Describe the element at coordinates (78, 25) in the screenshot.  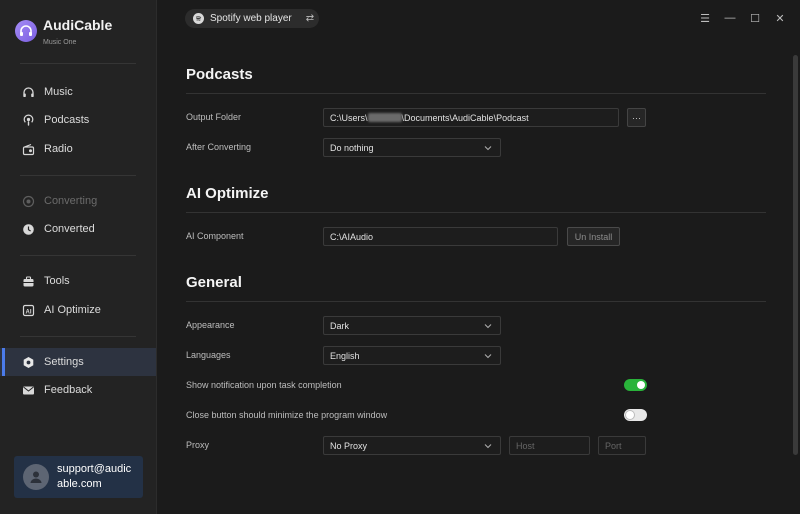
I see `app-name: AudiCable` at that location.